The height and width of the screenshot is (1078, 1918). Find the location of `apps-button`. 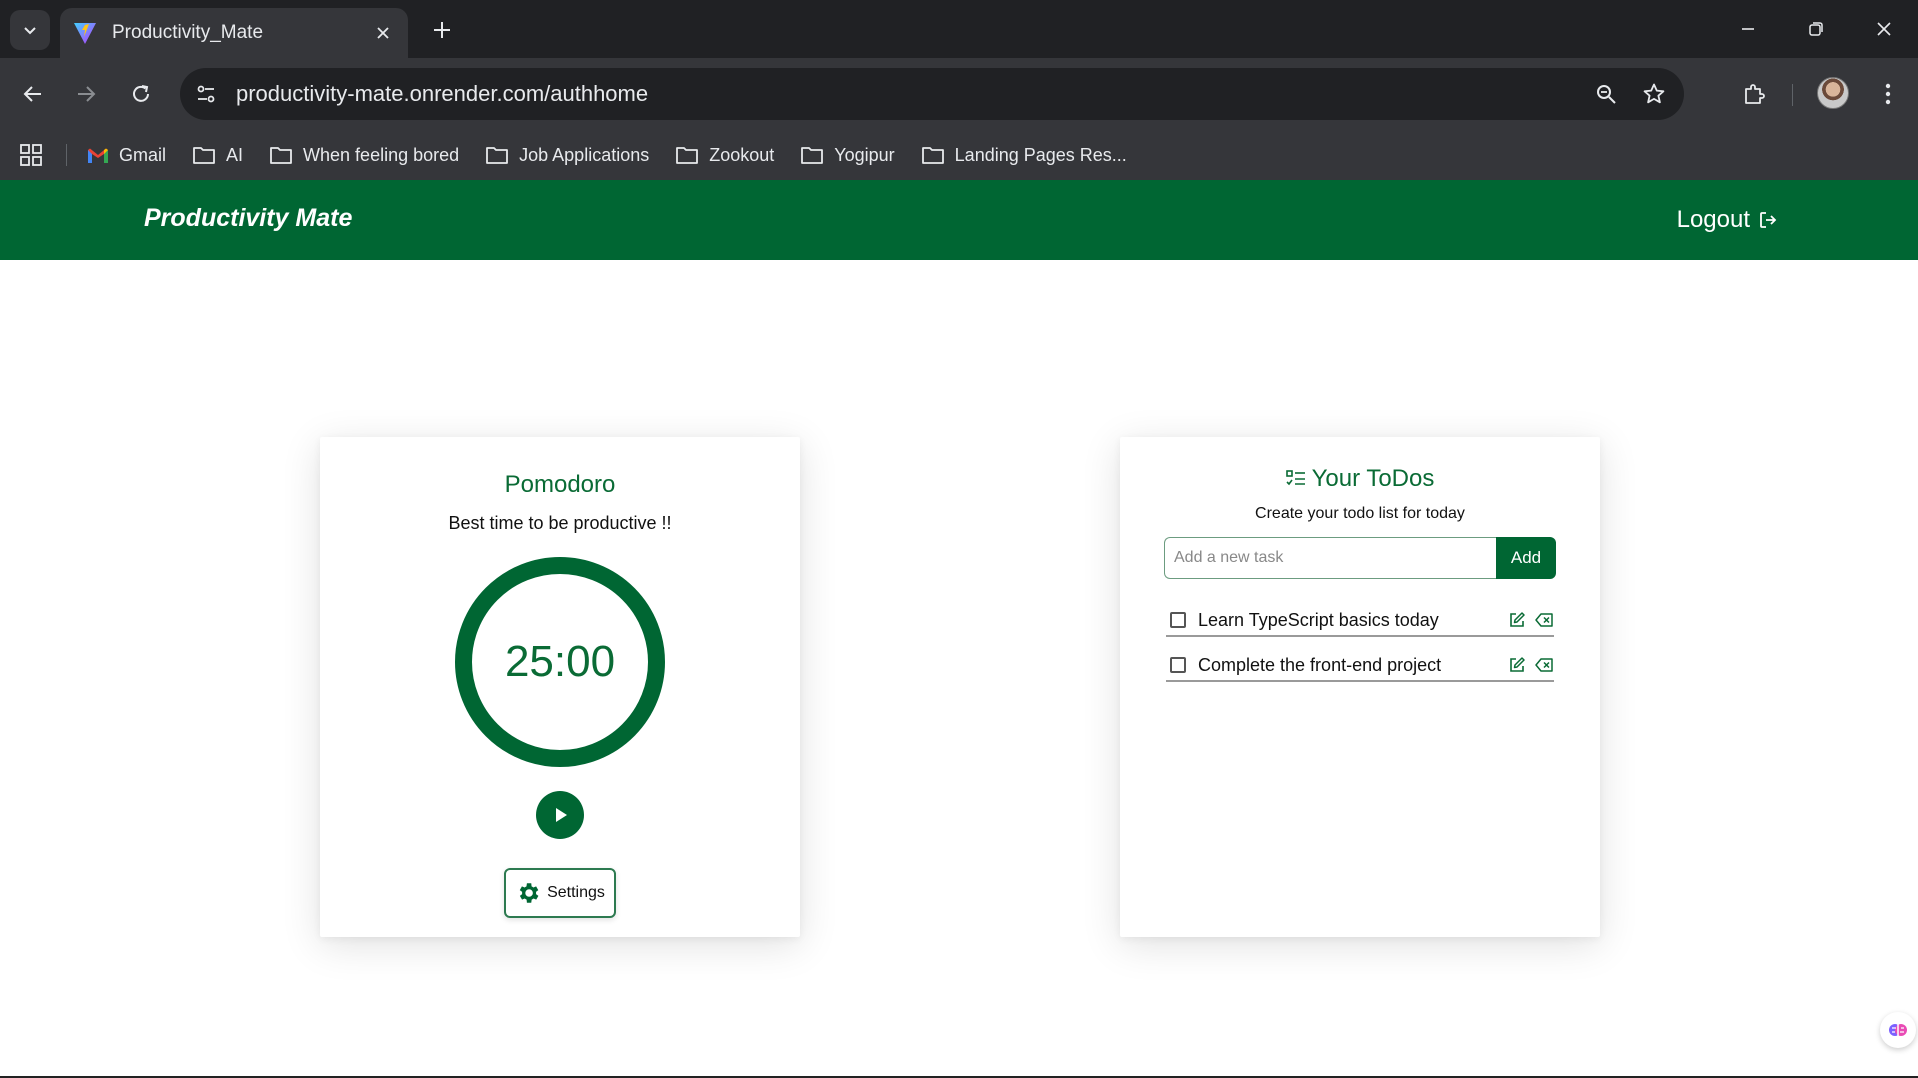

apps-button is located at coordinates (31, 155).